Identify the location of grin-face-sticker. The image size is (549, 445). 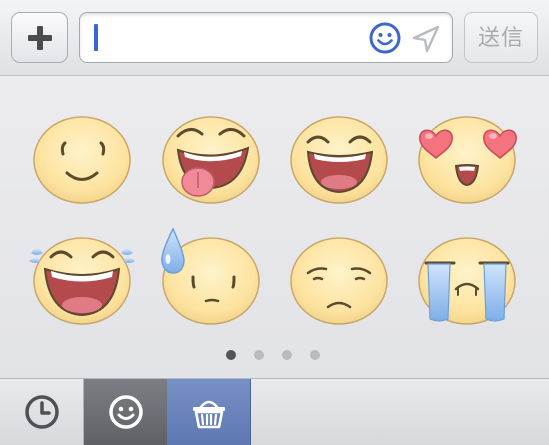
(339, 158).